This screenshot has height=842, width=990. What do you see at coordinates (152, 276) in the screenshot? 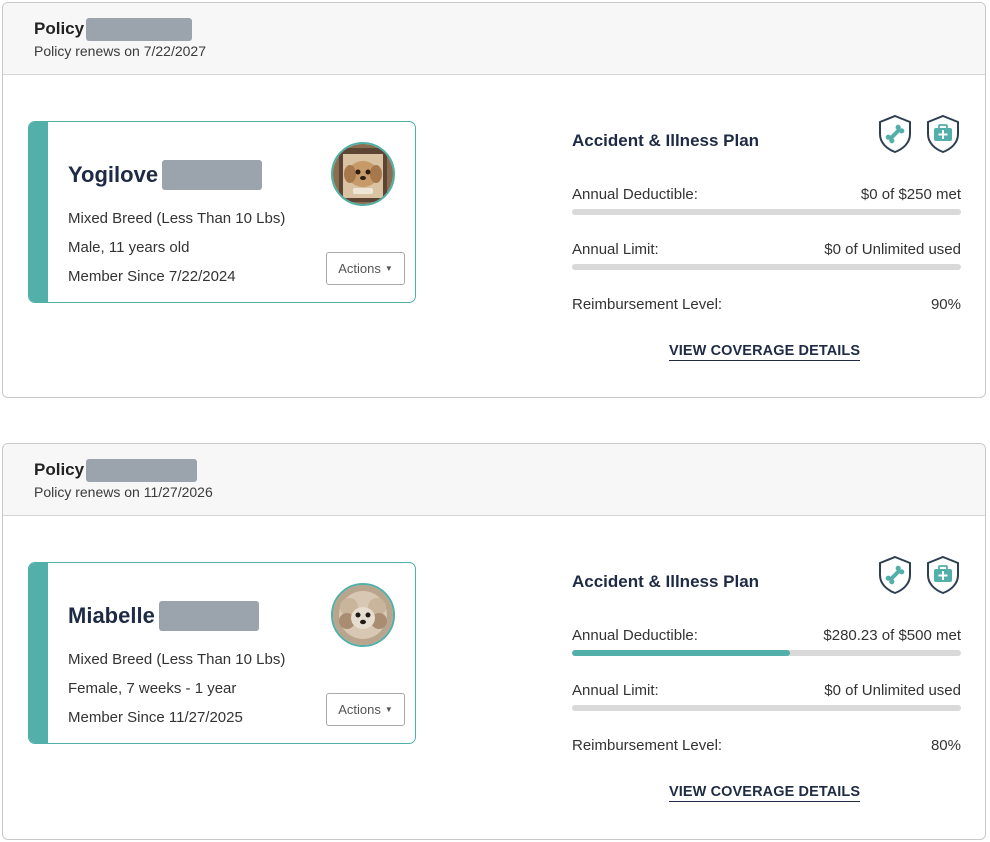
I see `pet-member-since: Member Since 7/22/2024` at bounding box center [152, 276].